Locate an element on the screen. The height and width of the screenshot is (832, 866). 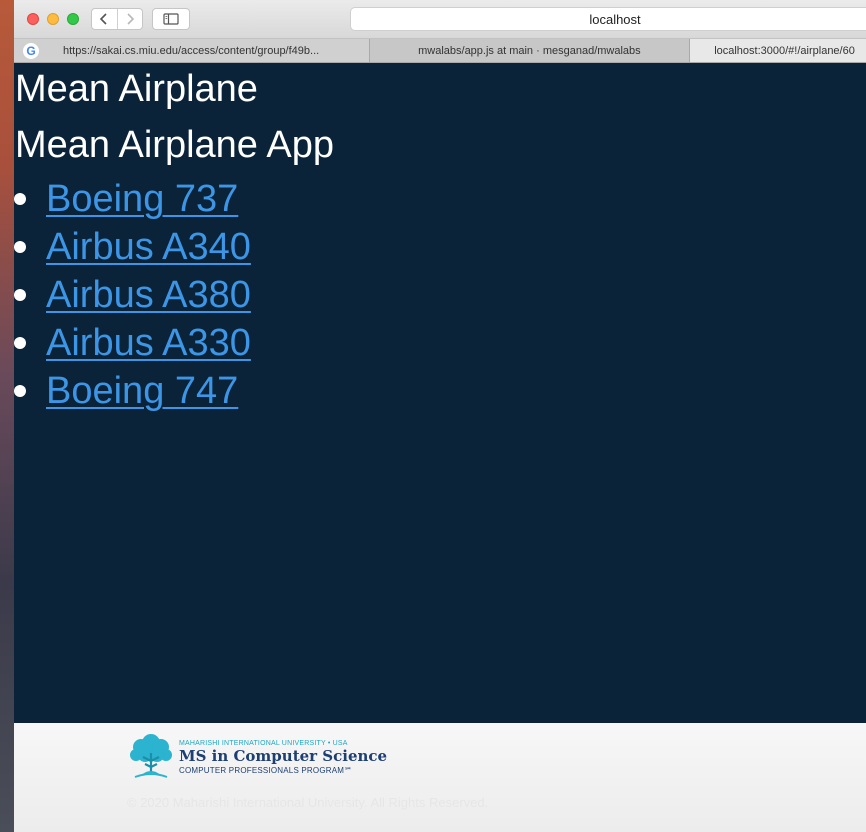
navigation-buttons is located at coordinates (117, 19).